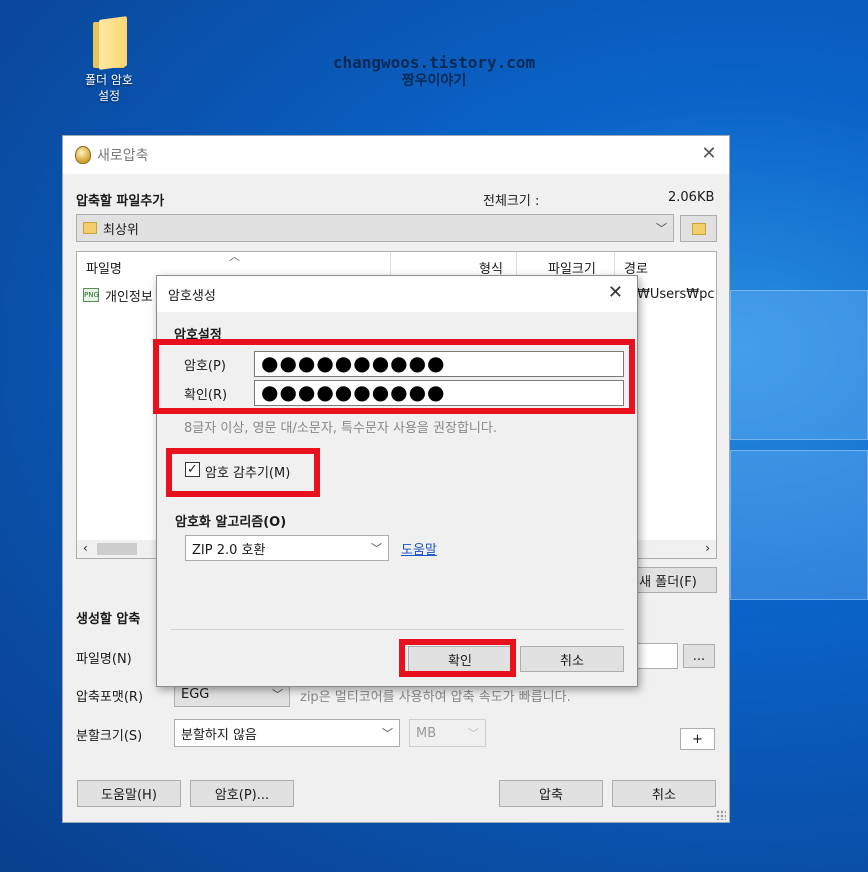 The height and width of the screenshot is (872, 868). I want to click on compress-button-label: 압축, so click(551, 795).